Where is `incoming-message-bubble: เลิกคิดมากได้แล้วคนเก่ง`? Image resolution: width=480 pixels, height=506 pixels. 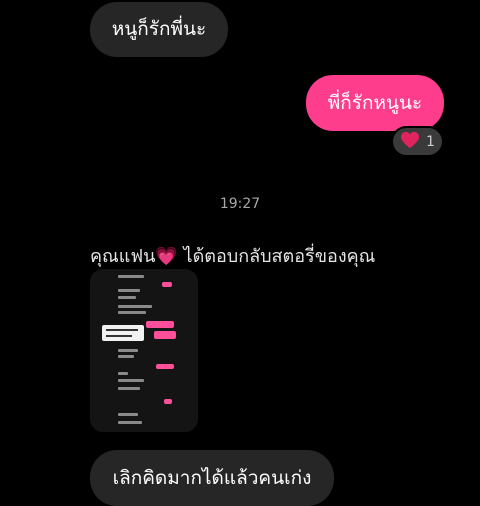 incoming-message-bubble: เลิกคิดมากได้แล้วคนเก่ง is located at coordinates (212, 478).